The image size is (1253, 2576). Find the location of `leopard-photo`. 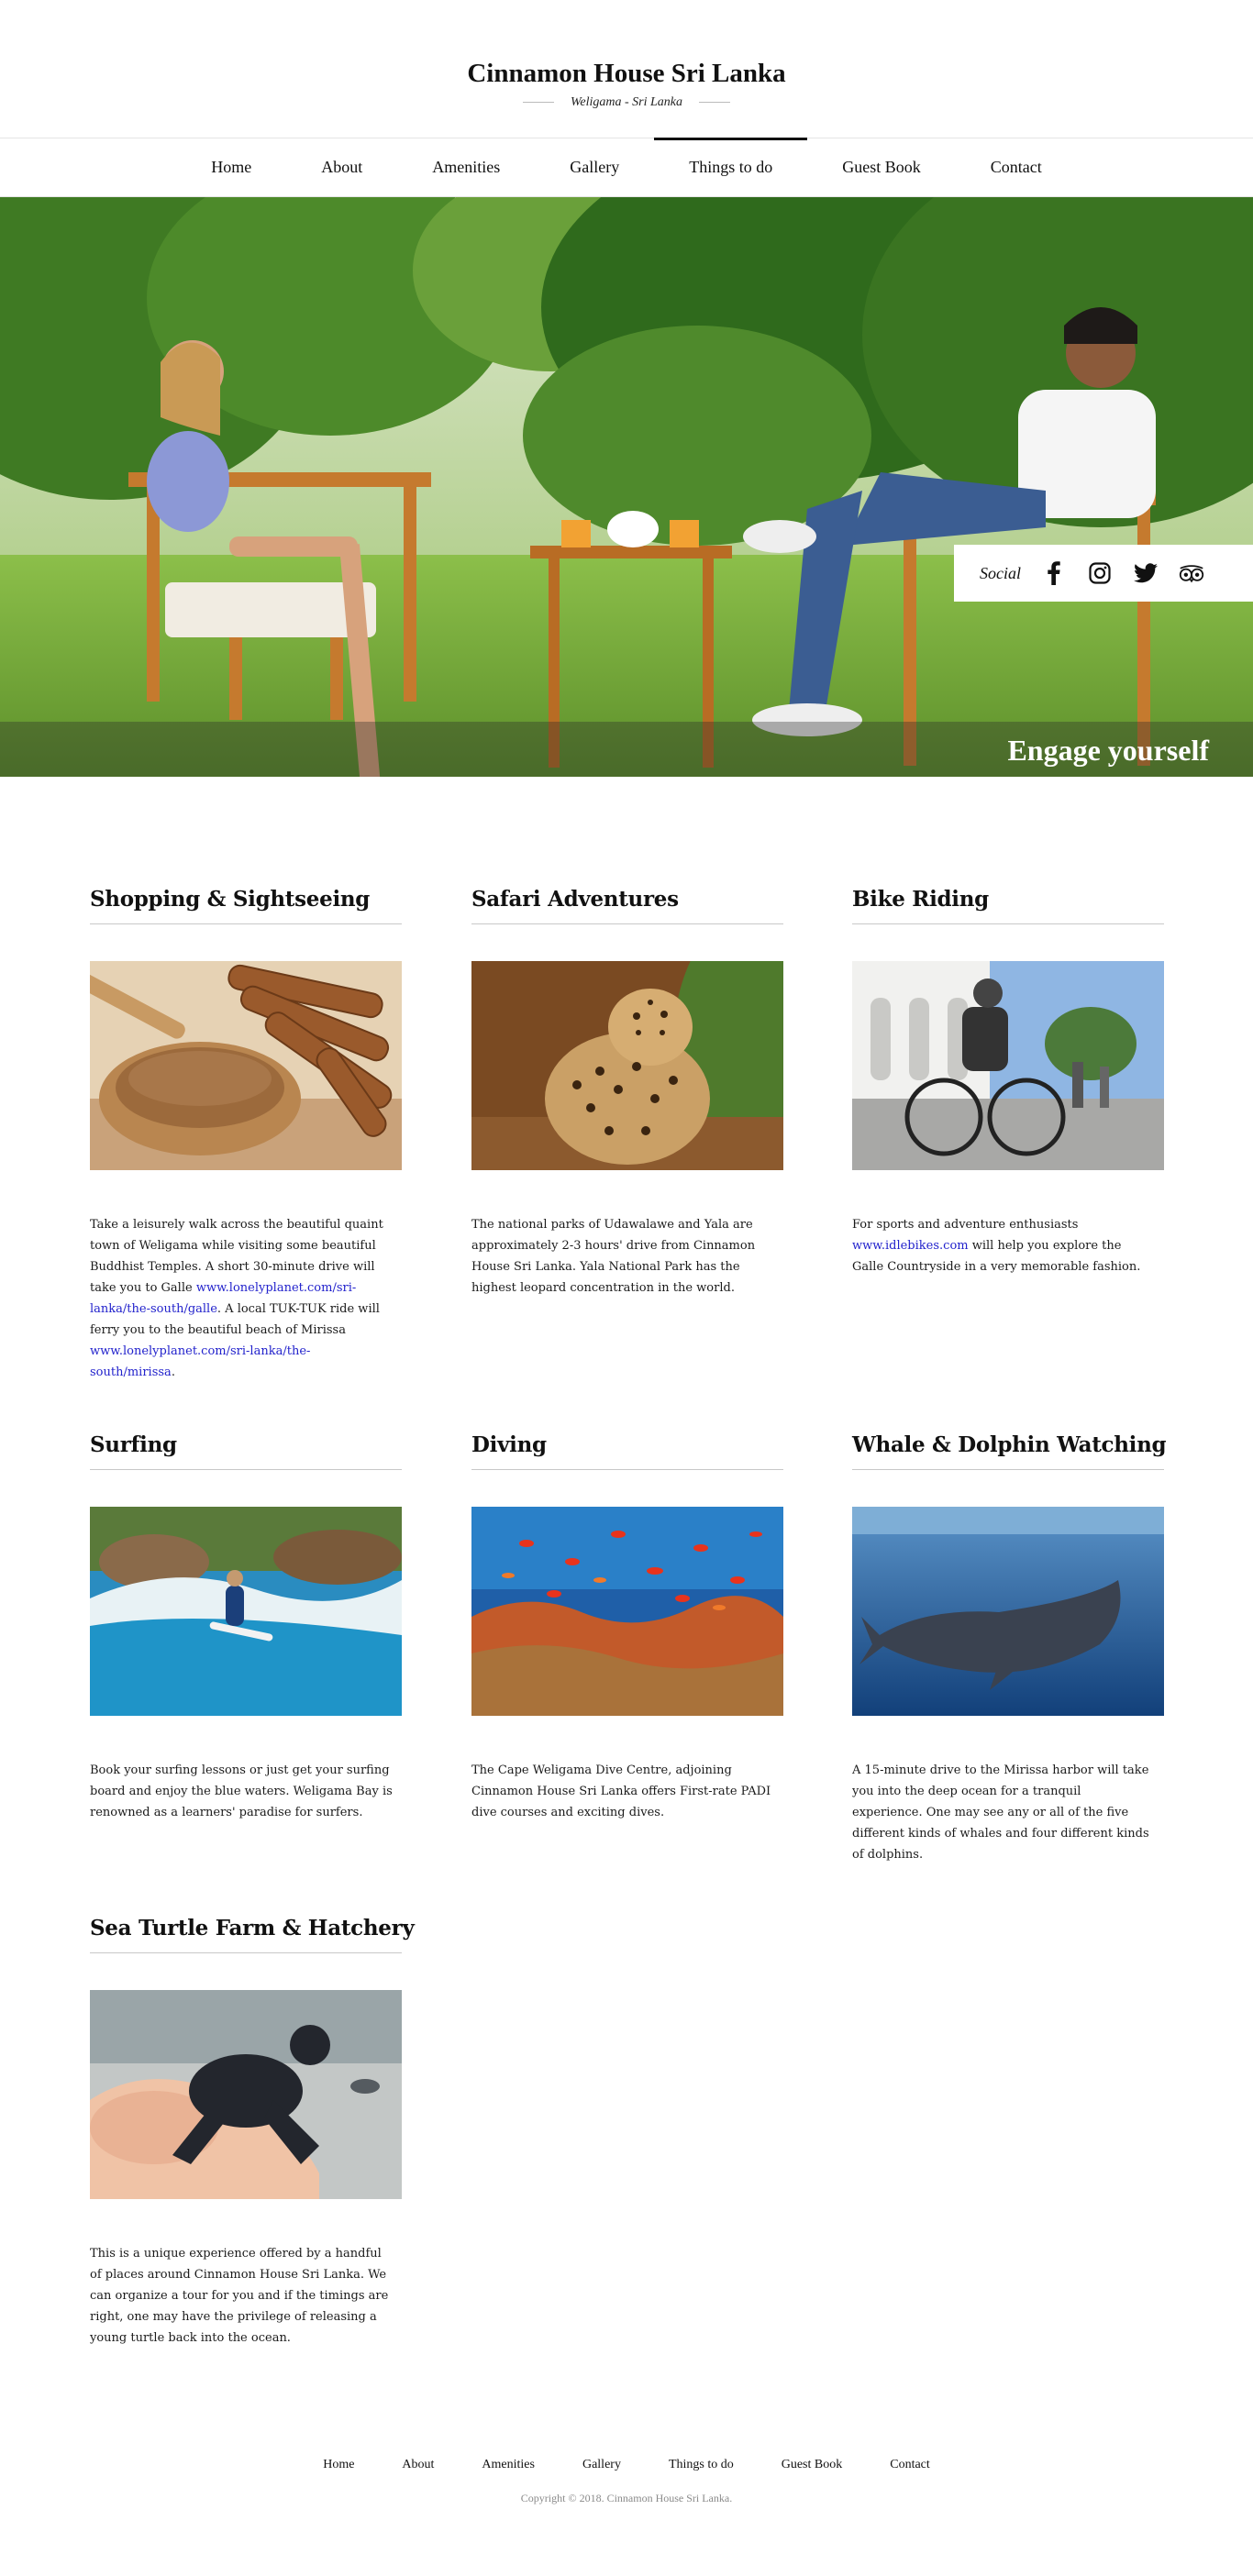

leopard-photo is located at coordinates (627, 1065).